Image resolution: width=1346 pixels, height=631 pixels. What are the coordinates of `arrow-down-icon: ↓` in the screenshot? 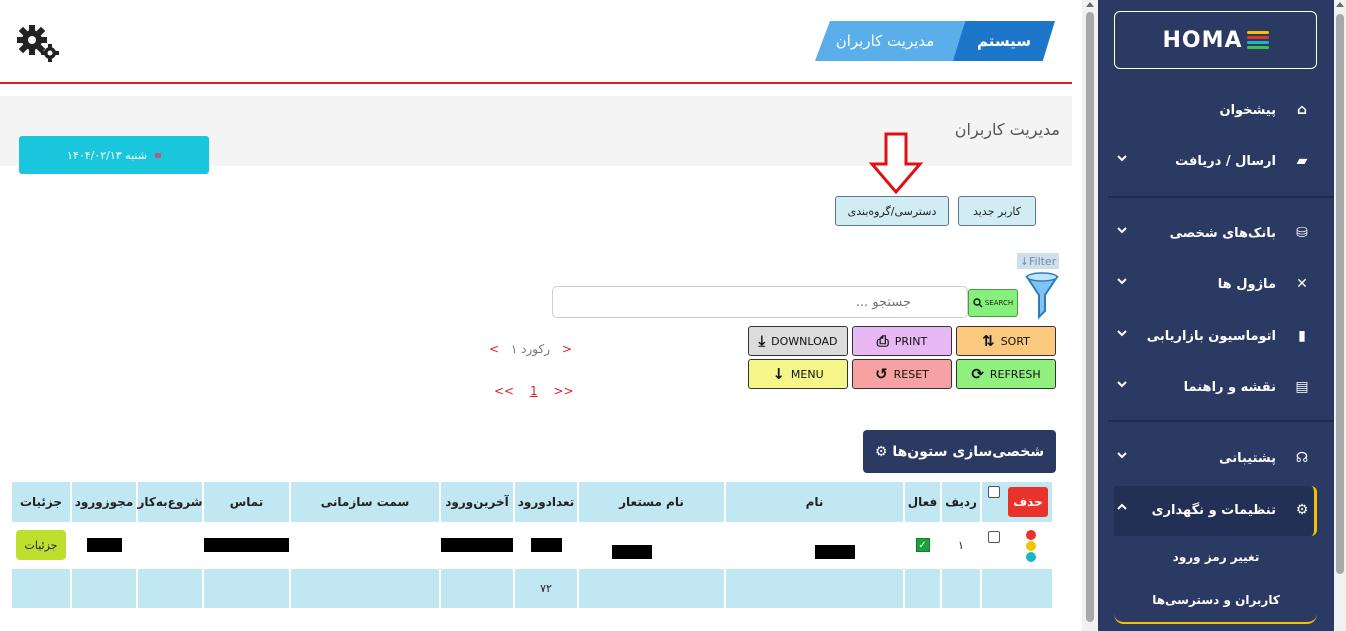 It's located at (1024, 261).